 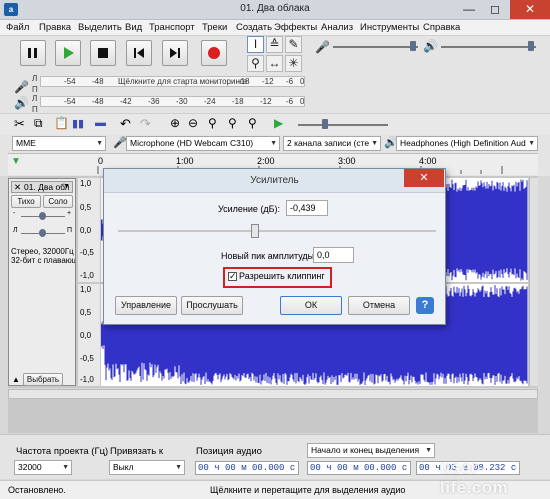 What do you see at coordinates (332, 143) in the screenshot?
I see `channels-select: 2 канала записи (сте ▼` at bounding box center [332, 143].